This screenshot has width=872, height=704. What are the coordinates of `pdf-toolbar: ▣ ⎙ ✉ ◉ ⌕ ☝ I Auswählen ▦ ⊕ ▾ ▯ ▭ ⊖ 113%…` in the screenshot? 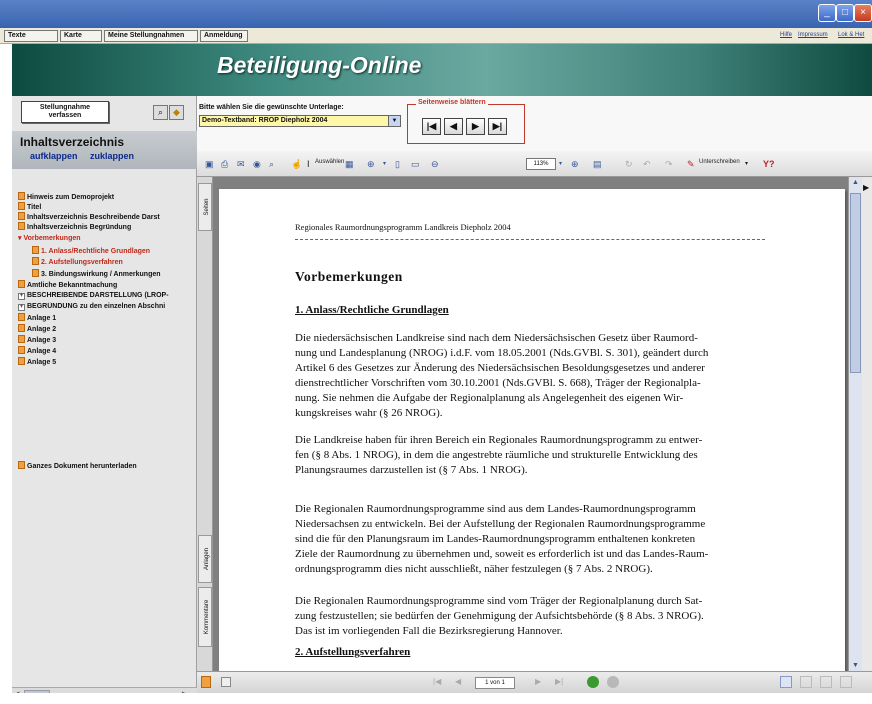 It's located at (534, 164).